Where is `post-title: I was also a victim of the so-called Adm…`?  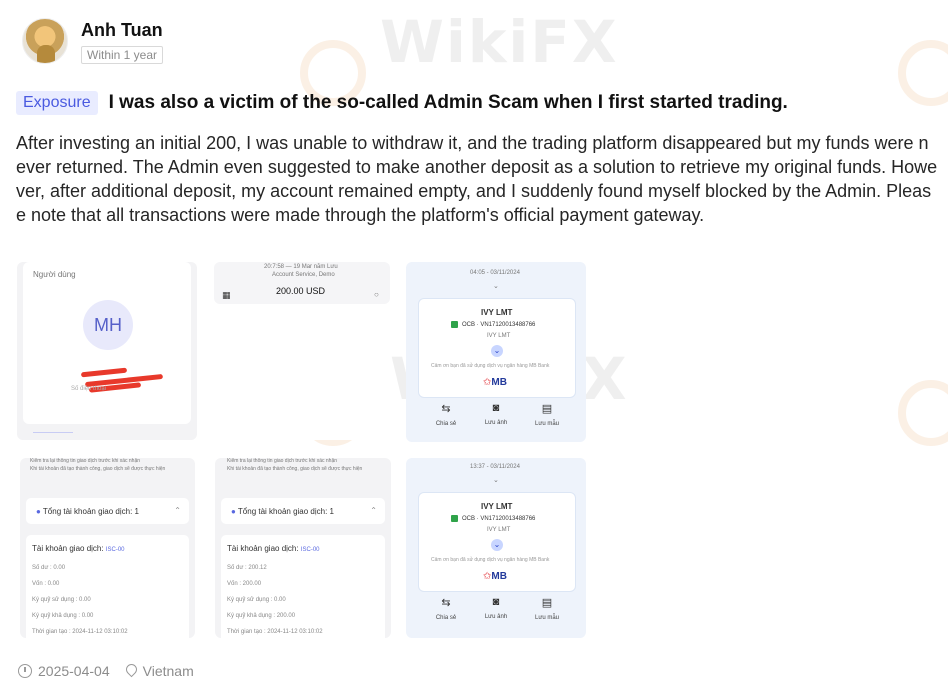
post-title: I was also a victim of the so-called Adm… is located at coordinates (448, 102).